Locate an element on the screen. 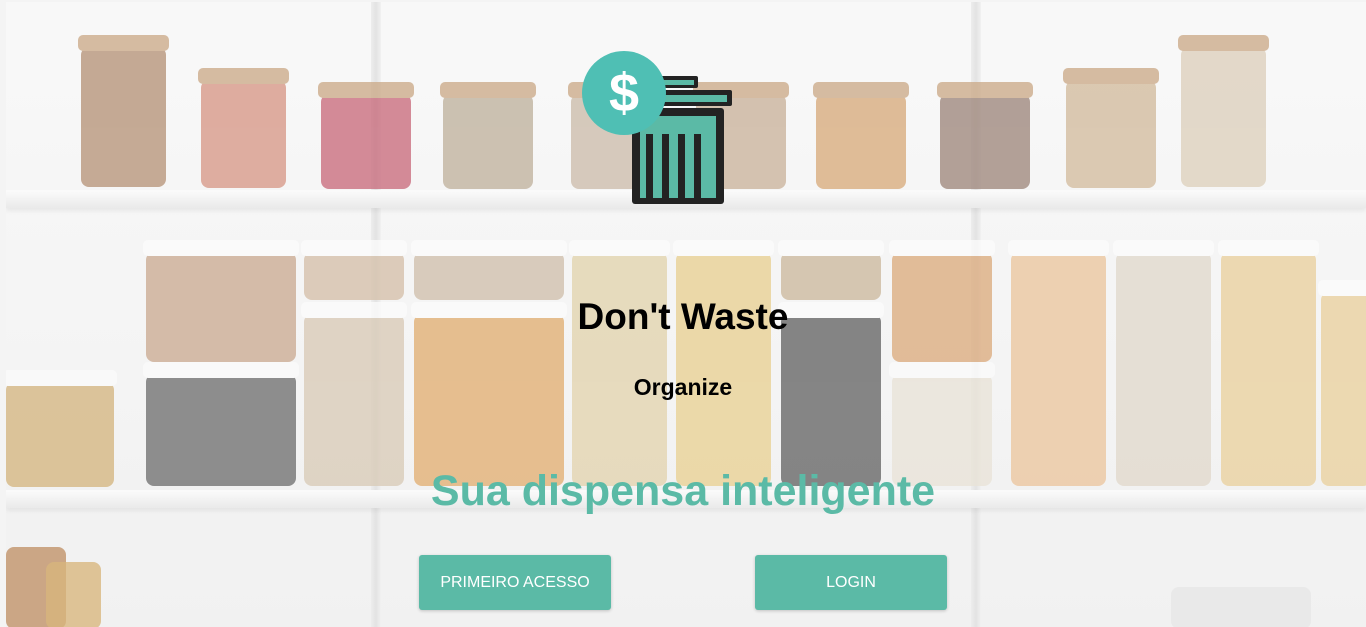 The image size is (1366, 627). app-tagline: Sua dispensa inteligente is located at coordinates (683, 491).